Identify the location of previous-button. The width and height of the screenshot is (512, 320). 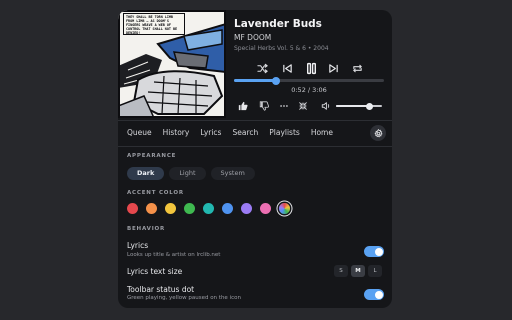
(287, 68).